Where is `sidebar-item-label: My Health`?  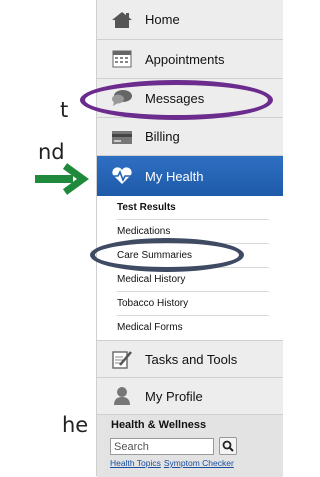 sidebar-item-label: My Health is located at coordinates (174, 176).